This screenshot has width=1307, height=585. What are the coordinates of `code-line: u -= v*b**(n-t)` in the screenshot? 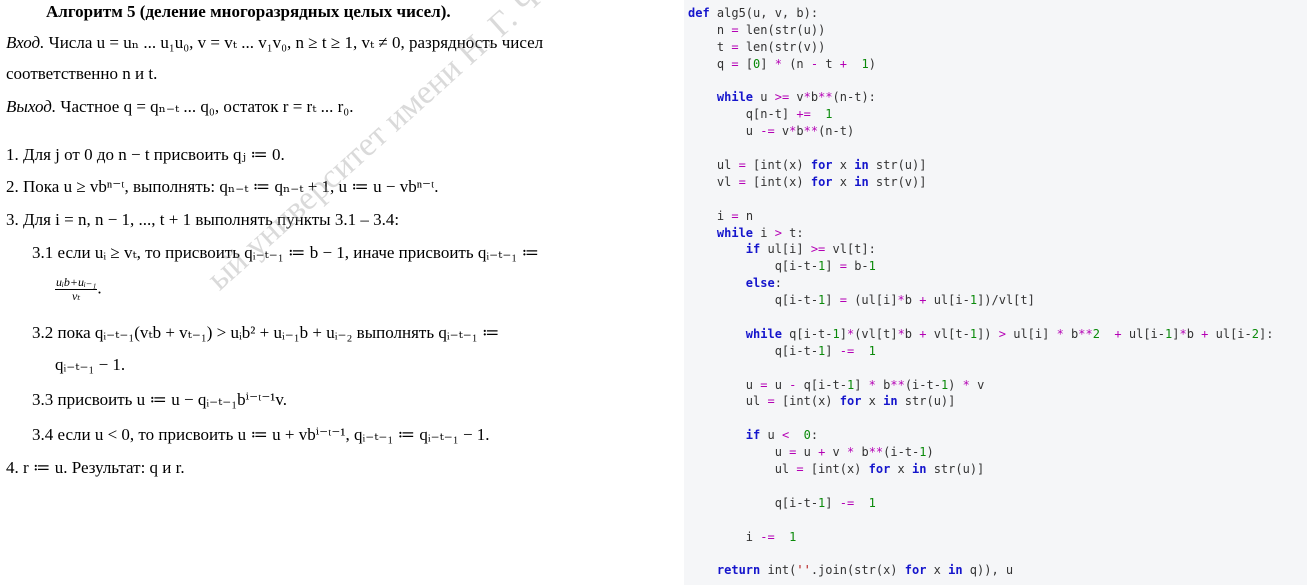 It's located at (980, 131).